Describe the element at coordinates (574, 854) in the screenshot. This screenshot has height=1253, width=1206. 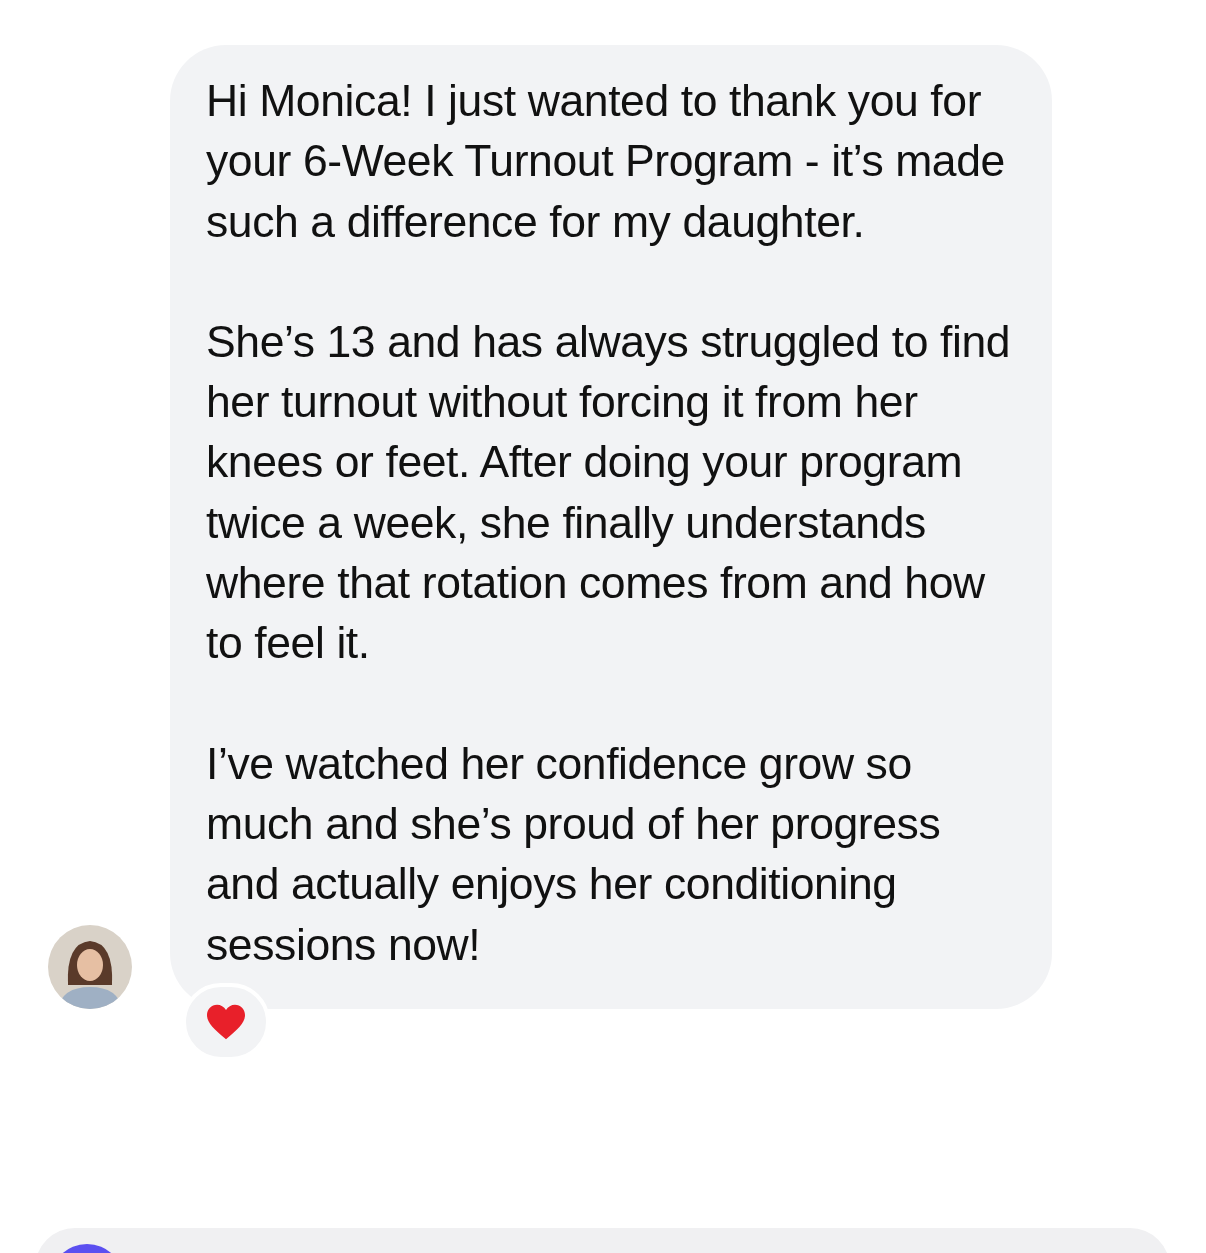
I see `message-text: I’ve watched her confidence grow so much and she’s proud of her progress and actually enjoys her conditioning sessions now!` at that location.